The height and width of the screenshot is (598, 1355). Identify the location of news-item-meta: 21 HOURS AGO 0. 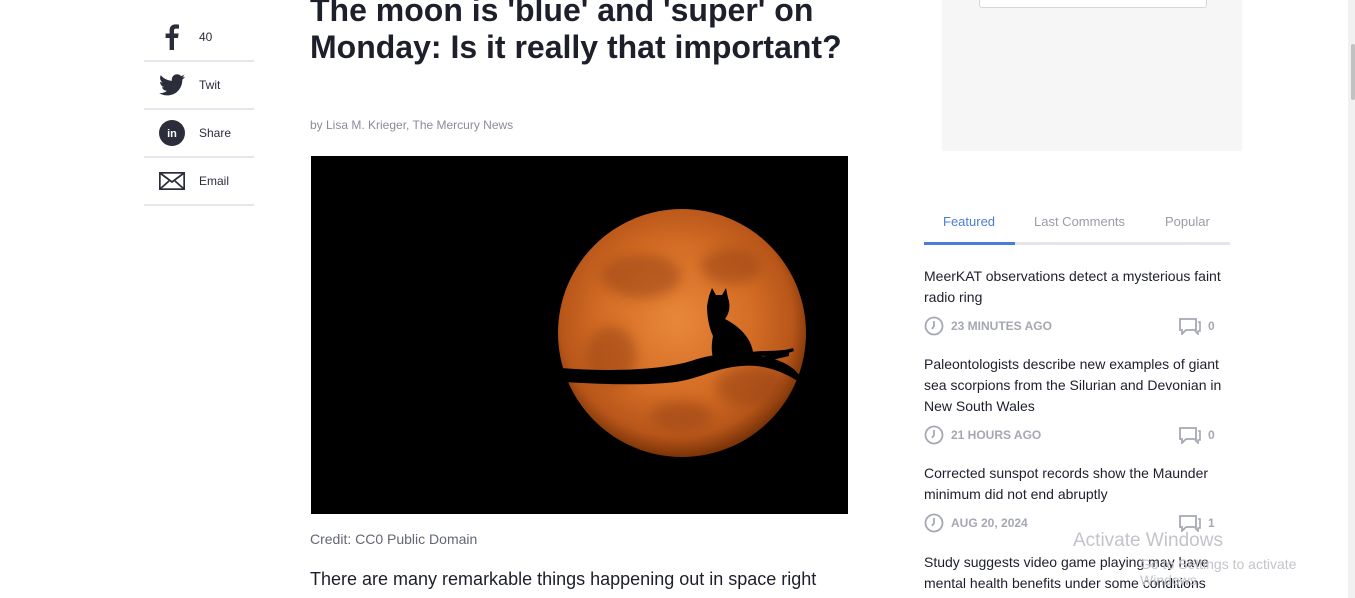
(1079, 436).